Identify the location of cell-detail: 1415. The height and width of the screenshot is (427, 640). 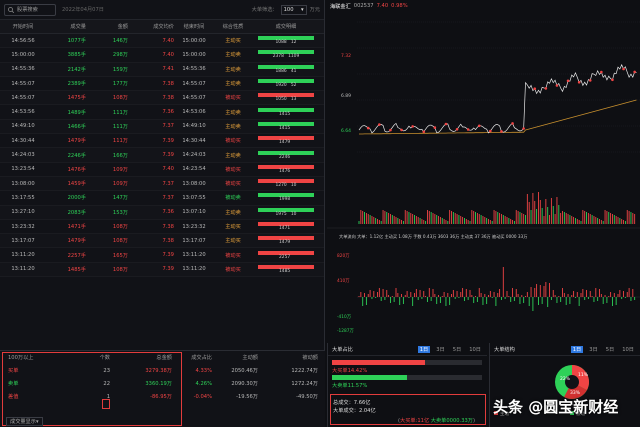
(286, 112).